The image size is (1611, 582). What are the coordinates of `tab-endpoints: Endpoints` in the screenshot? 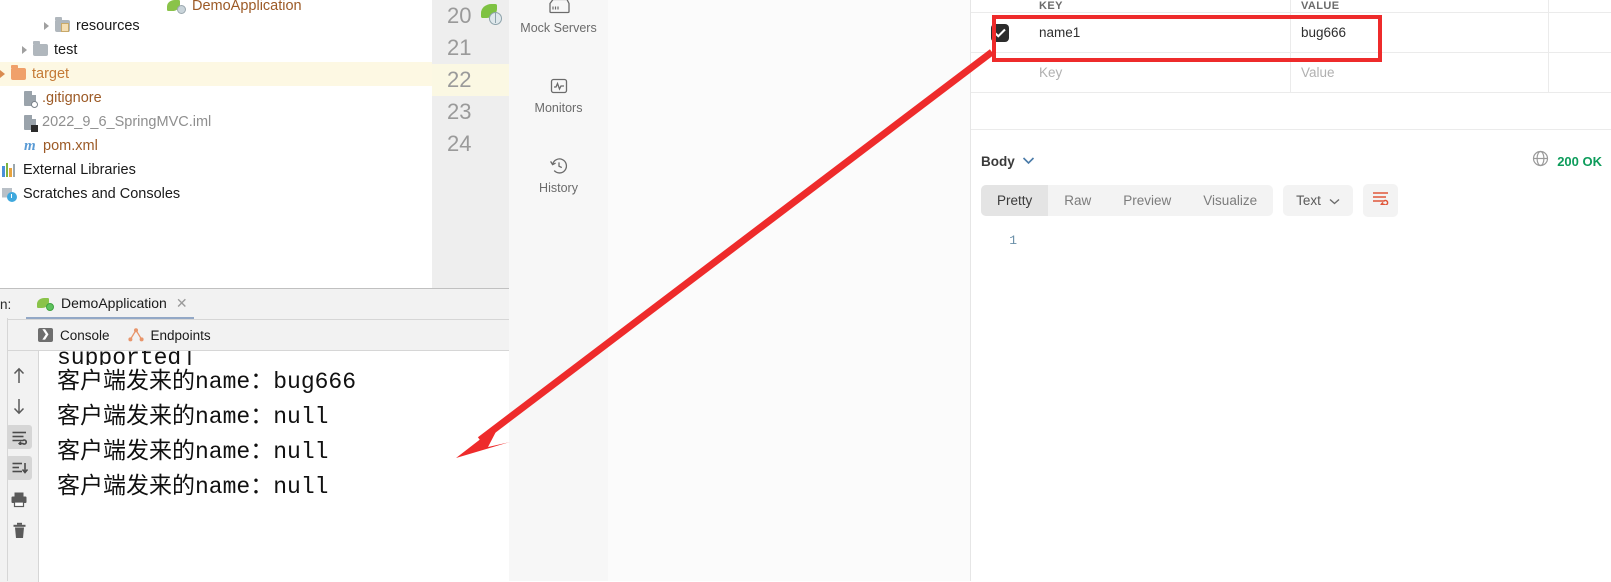 It's located at (169, 335).